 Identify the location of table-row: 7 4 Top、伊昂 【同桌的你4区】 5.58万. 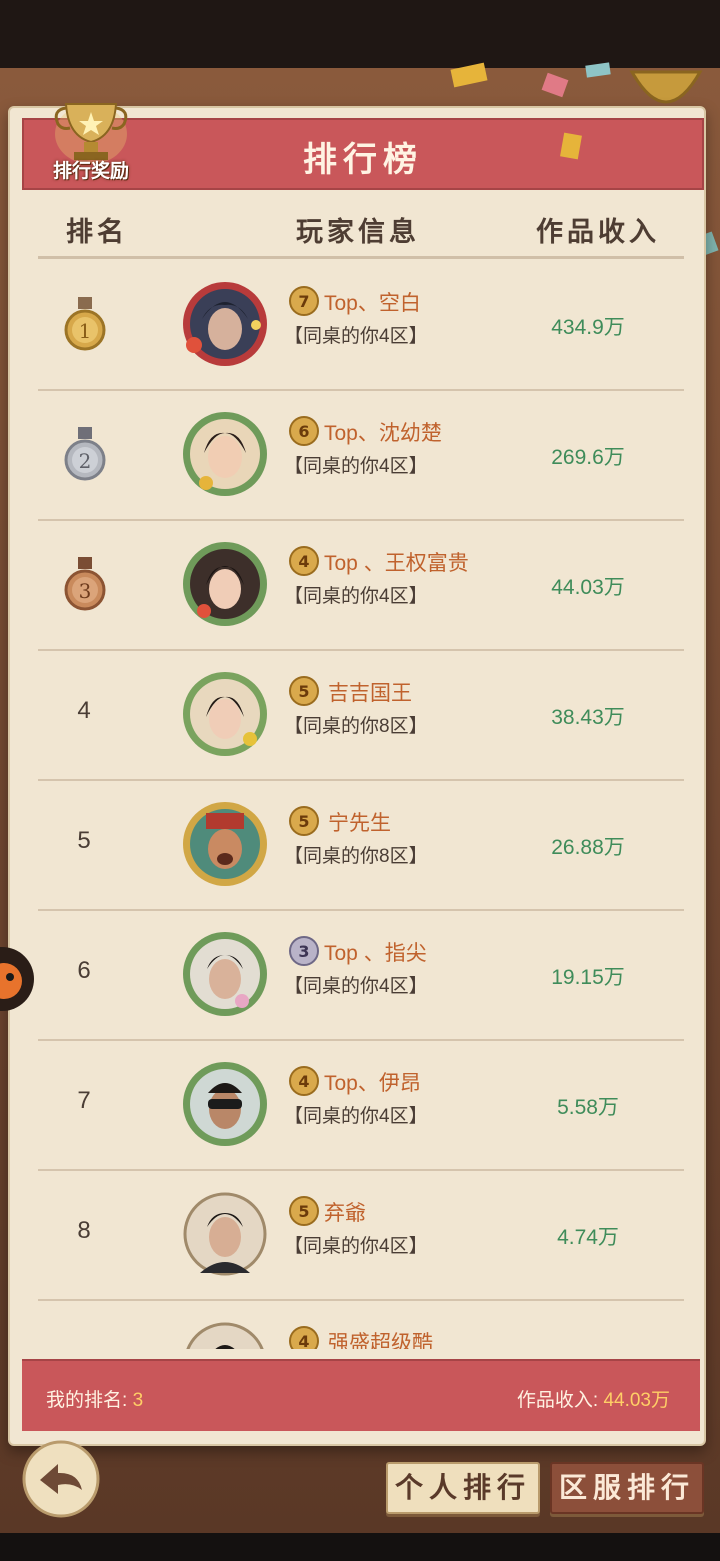
(361, 1105).